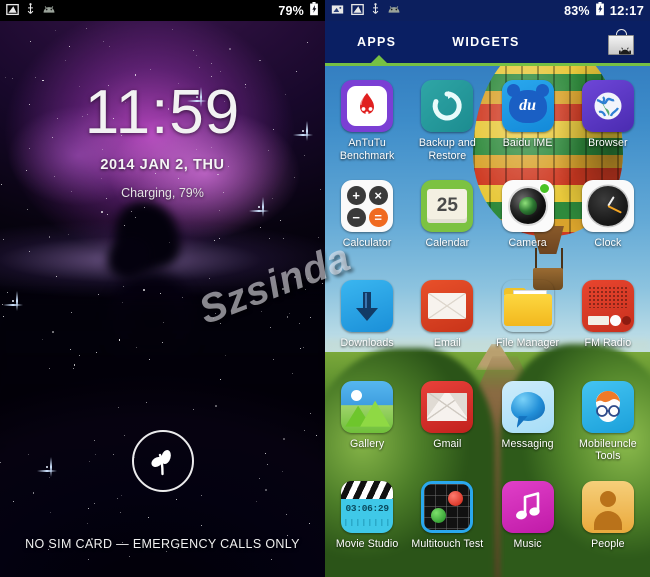 This screenshot has height=577, width=650. What do you see at coordinates (375, 413) in the screenshot?
I see `gallery-hill-large` at bounding box center [375, 413].